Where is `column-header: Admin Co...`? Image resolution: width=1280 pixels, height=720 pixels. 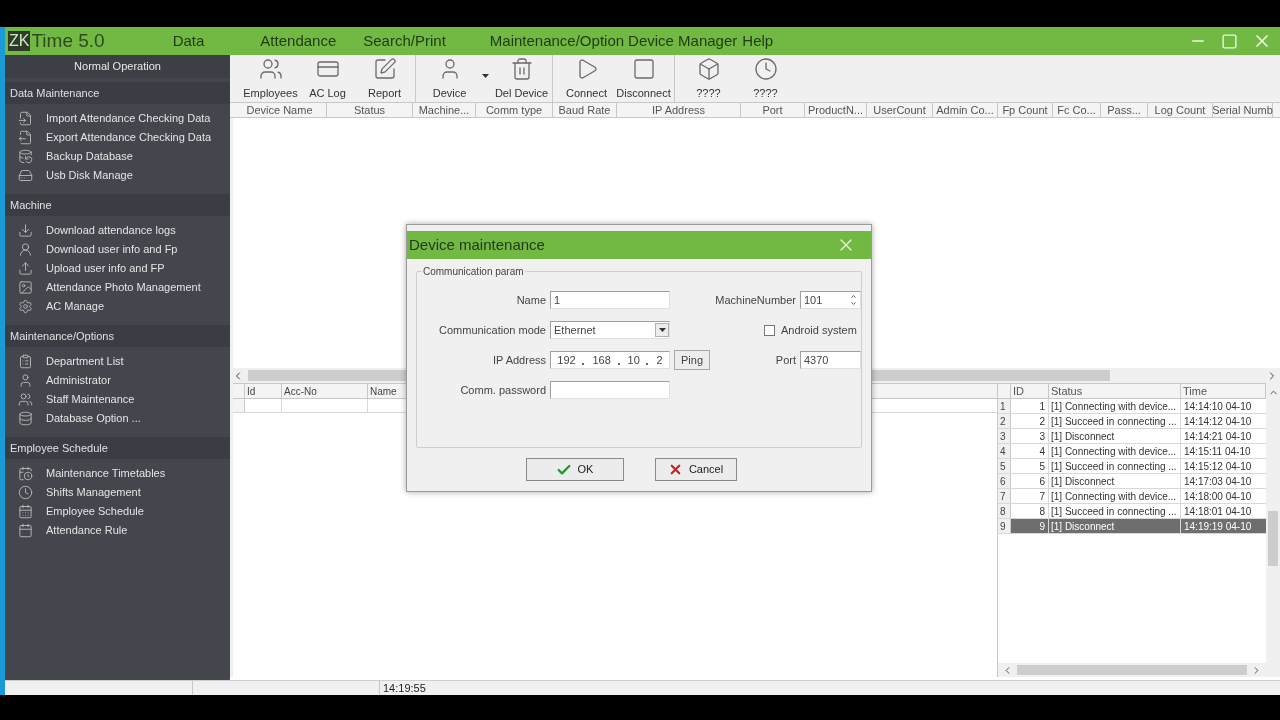
column-header: Admin Co... is located at coordinates (965, 110).